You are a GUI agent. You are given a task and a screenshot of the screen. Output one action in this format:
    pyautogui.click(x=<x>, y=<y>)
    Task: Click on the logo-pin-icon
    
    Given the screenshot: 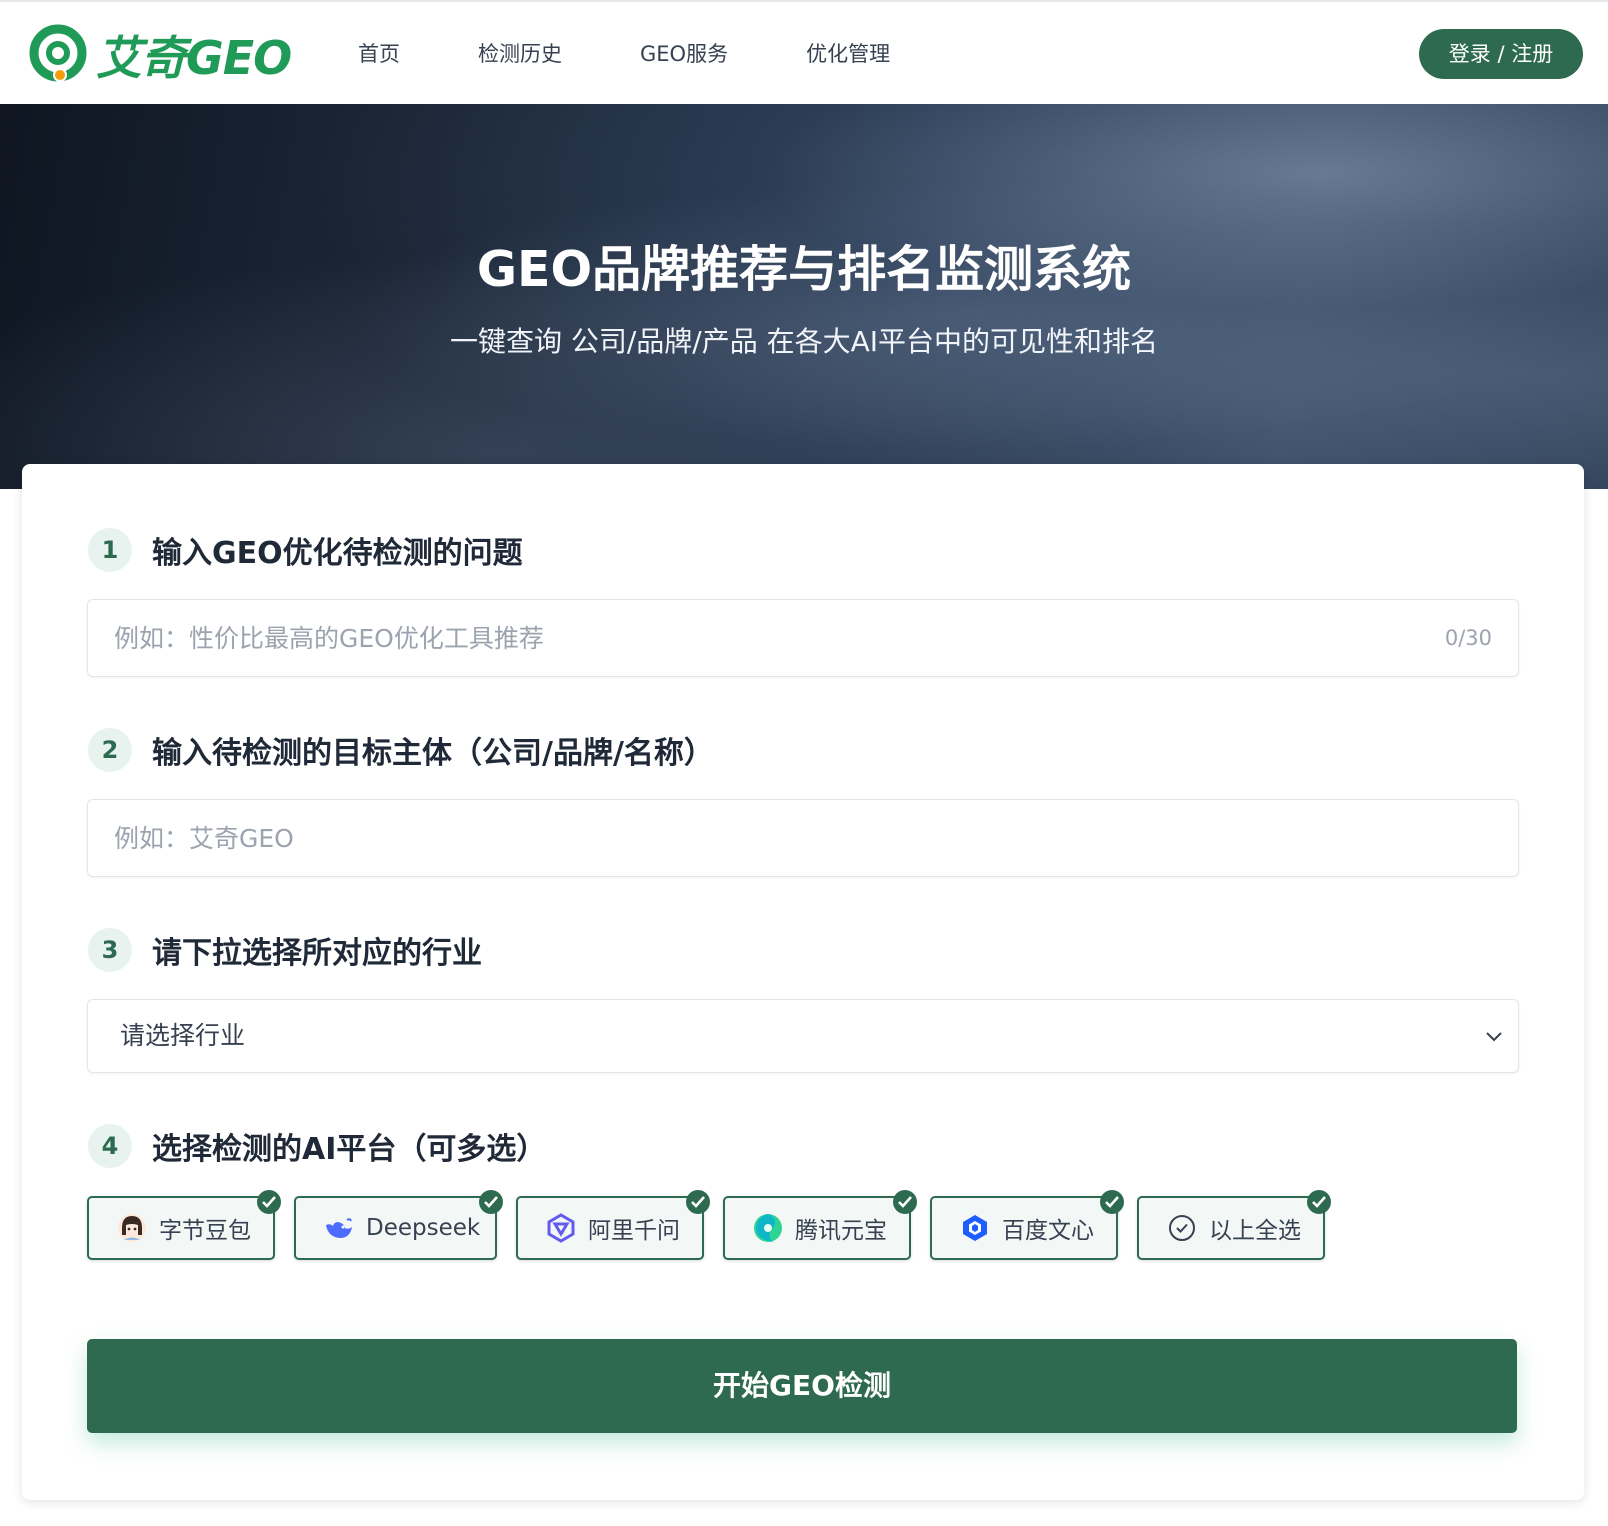 What is the action you would take?
    pyautogui.click(x=58, y=53)
    